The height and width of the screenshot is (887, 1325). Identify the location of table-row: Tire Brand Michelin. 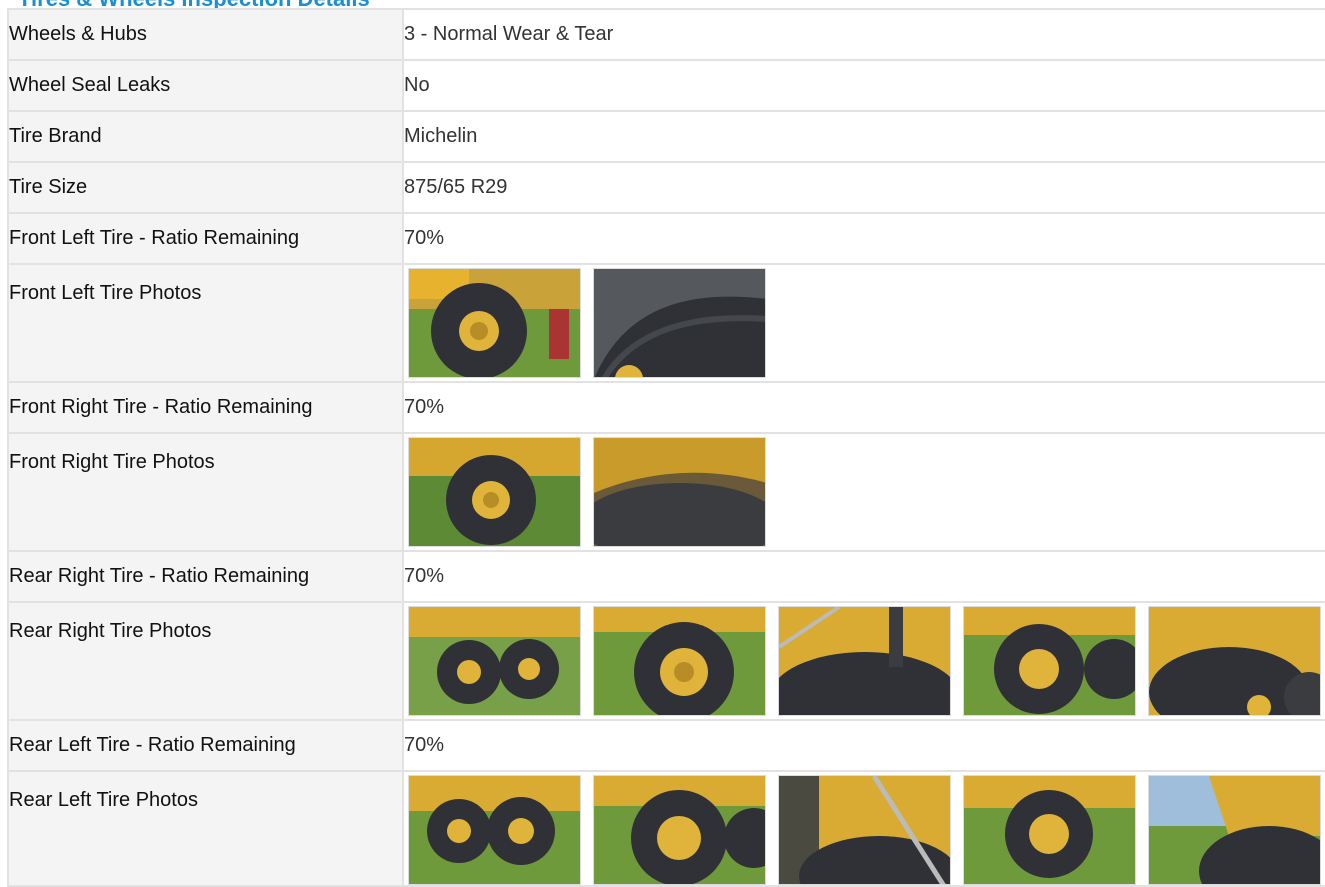
(666, 136).